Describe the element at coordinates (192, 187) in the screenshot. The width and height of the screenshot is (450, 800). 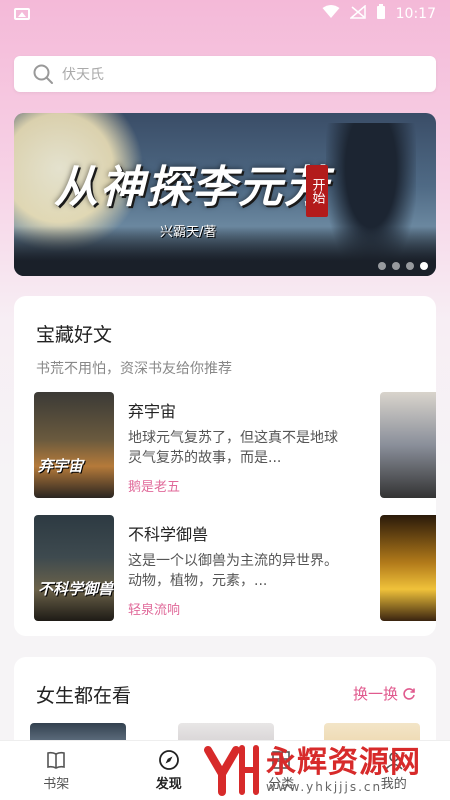
I see `banner-title: 从神探李元芳` at that location.